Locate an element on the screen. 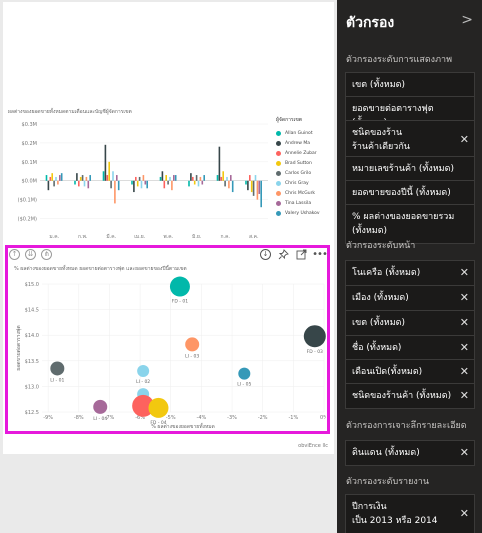  legend-item: Allan Guinot is located at coordinates (304, 133).